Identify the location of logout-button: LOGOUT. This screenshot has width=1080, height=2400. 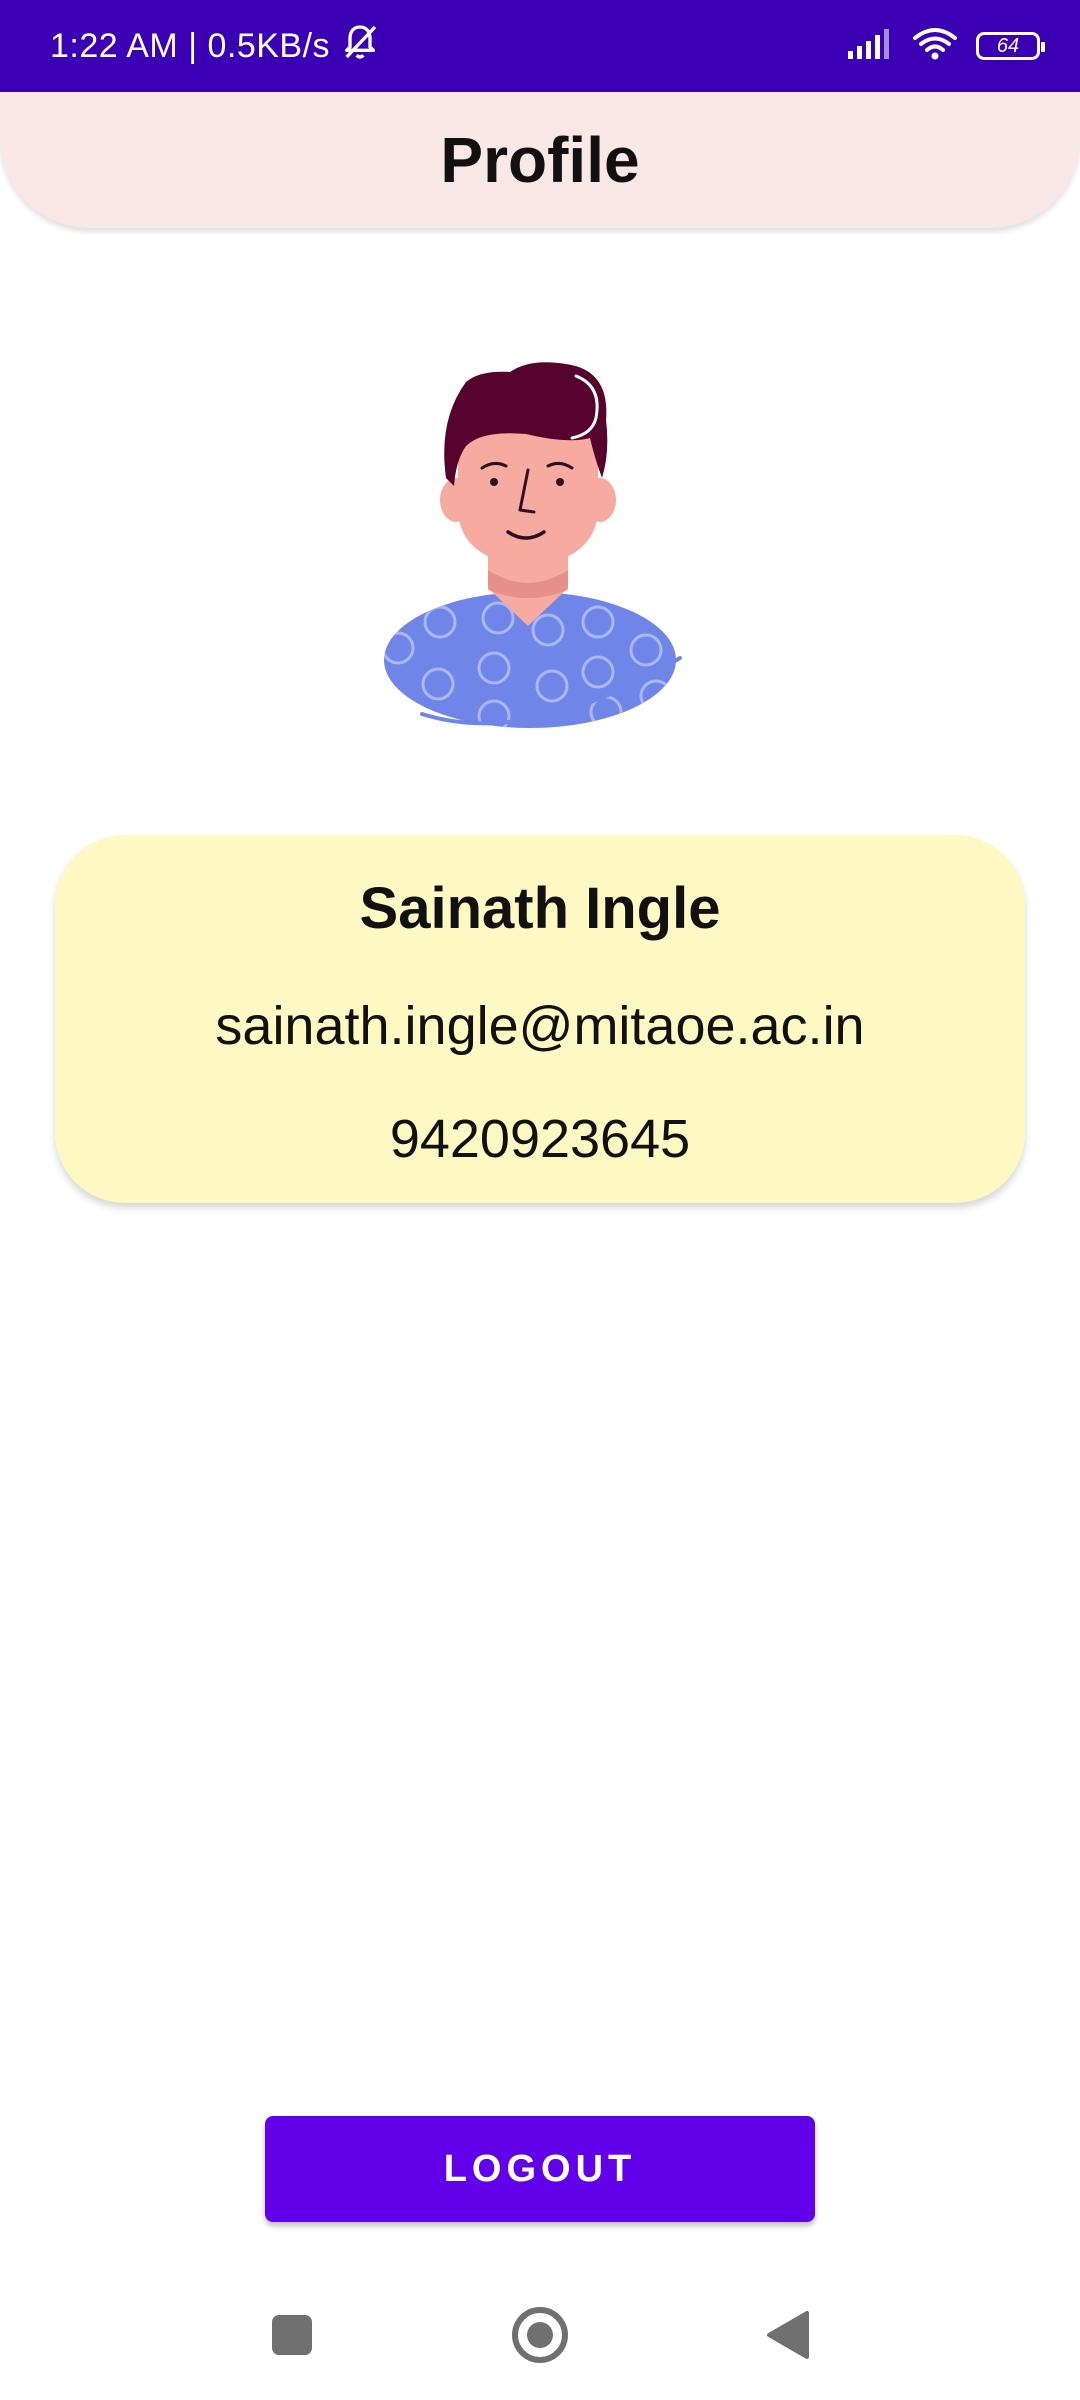
(540, 2169).